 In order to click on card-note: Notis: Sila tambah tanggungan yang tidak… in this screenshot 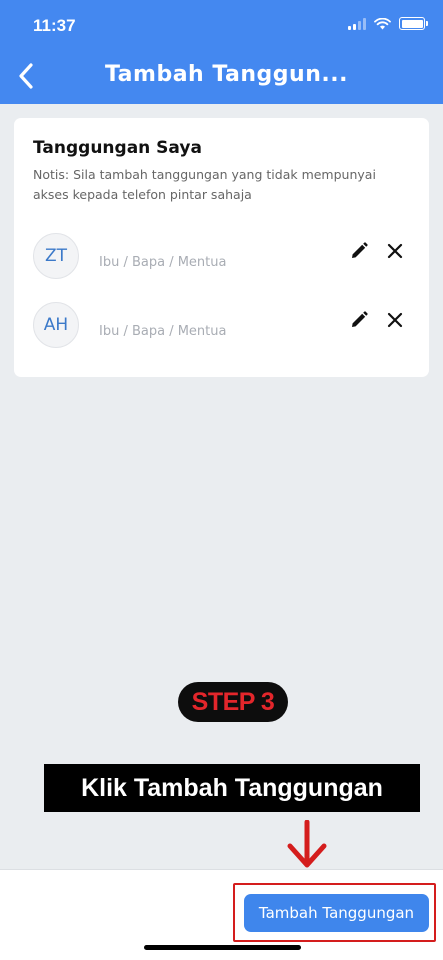, I will do `click(204, 184)`.